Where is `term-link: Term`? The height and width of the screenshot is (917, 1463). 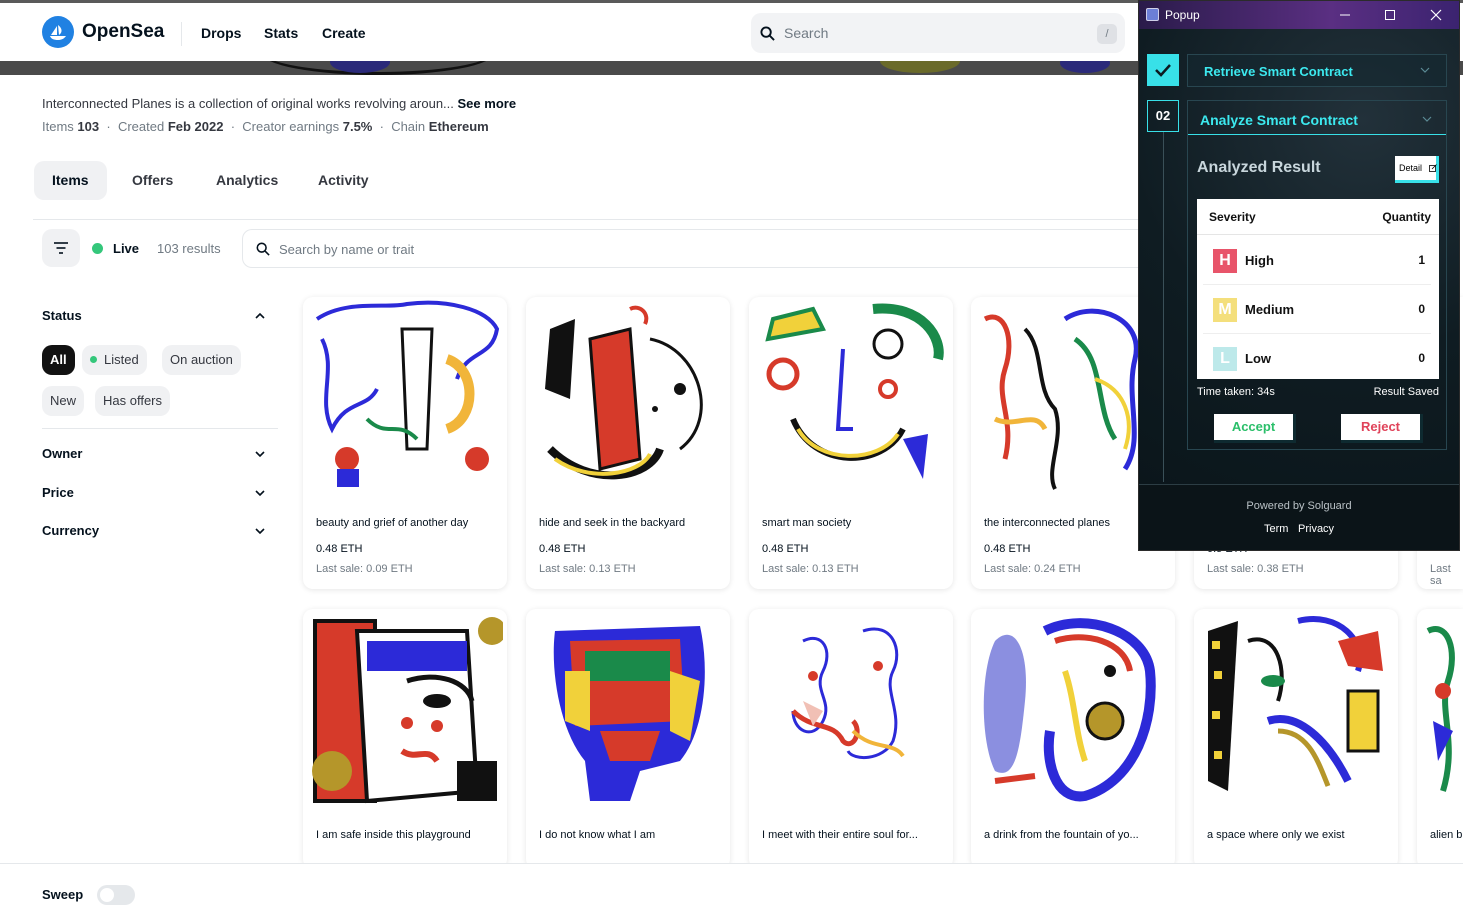
term-link: Term is located at coordinates (1276, 529).